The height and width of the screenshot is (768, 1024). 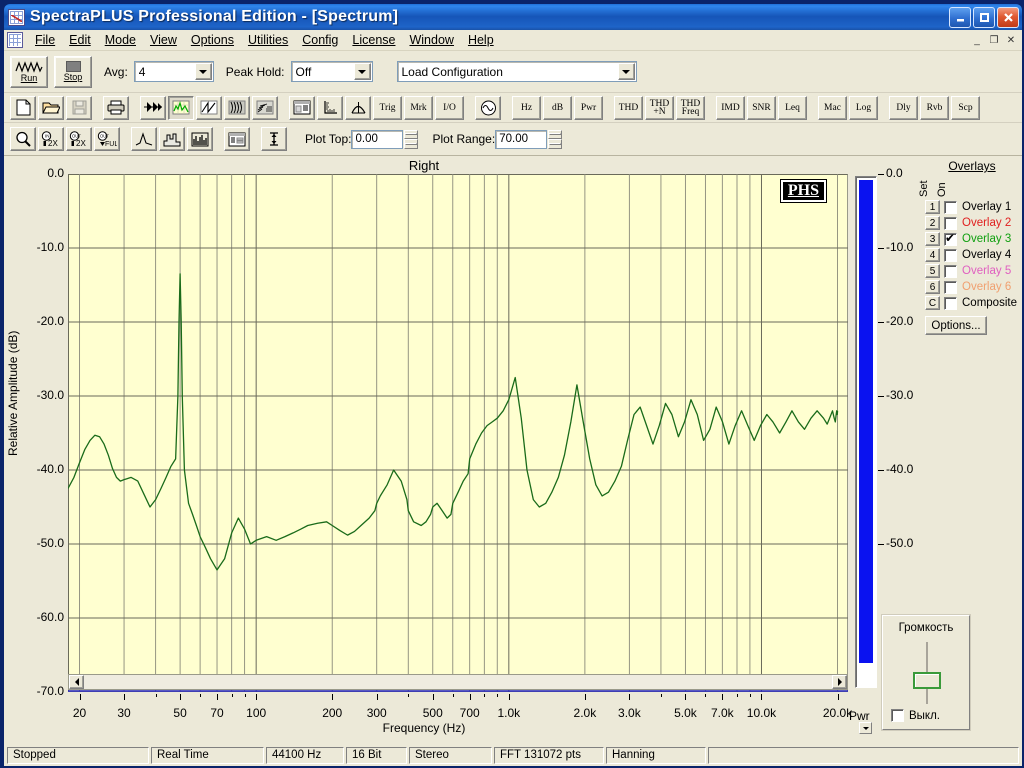 What do you see at coordinates (47, 136) in the screenshot?
I see `svg-text: IN` at bounding box center [47, 136].